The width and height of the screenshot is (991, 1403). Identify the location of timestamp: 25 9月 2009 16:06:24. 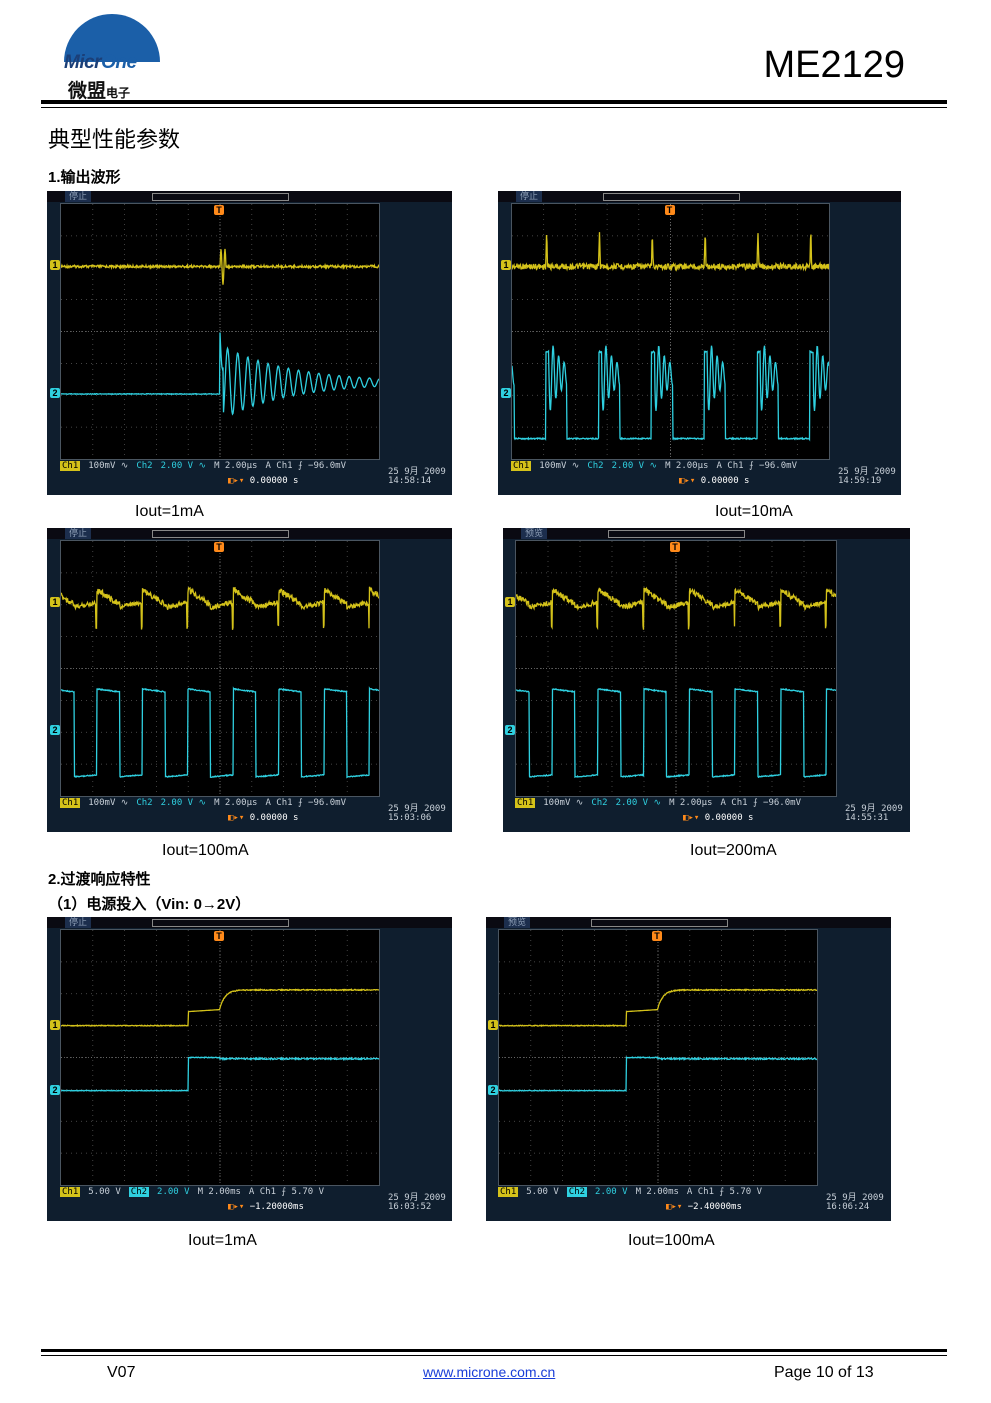
(855, 1203).